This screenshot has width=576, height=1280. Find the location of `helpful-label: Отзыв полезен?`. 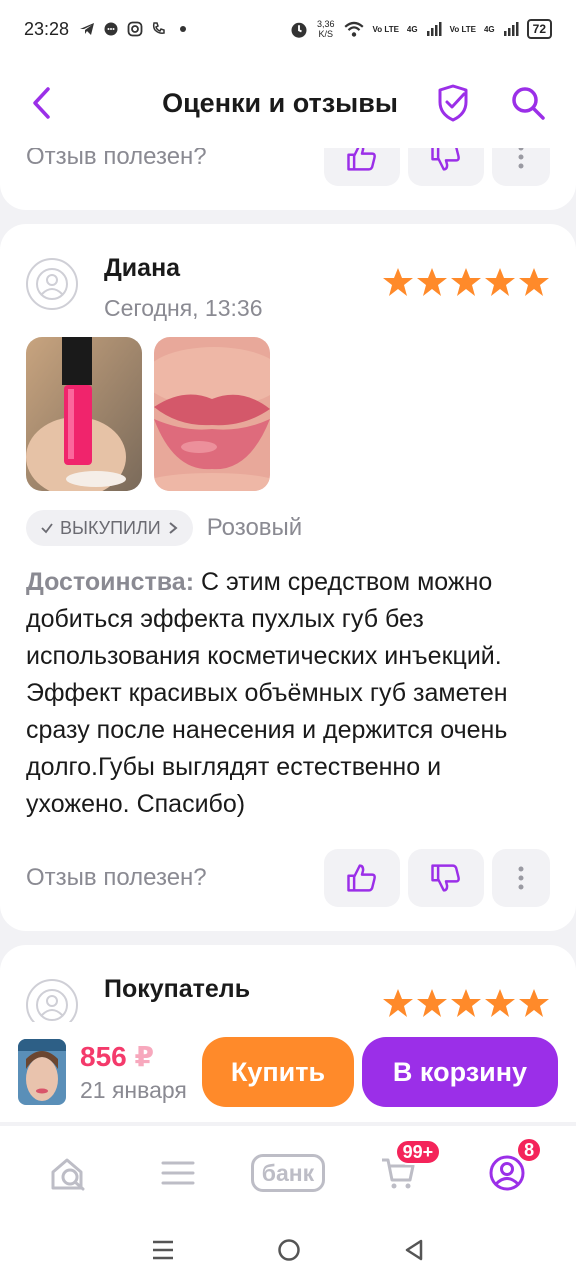

helpful-label: Отзыв полезен? is located at coordinates (116, 877).